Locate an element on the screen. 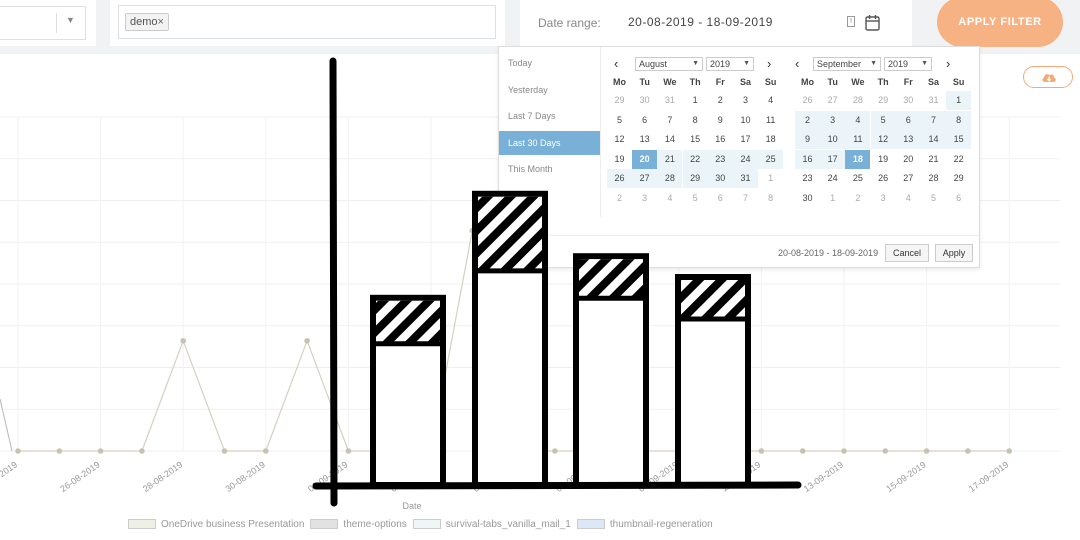 The image size is (1080, 540). apply-filter-button: APPLY FILTER is located at coordinates (1000, 23).